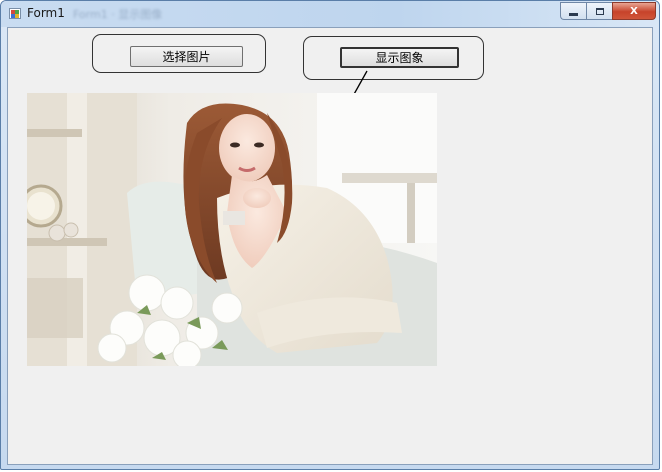 The width and height of the screenshot is (662, 472). I want to click on maximize-icon, so click(599, 11).